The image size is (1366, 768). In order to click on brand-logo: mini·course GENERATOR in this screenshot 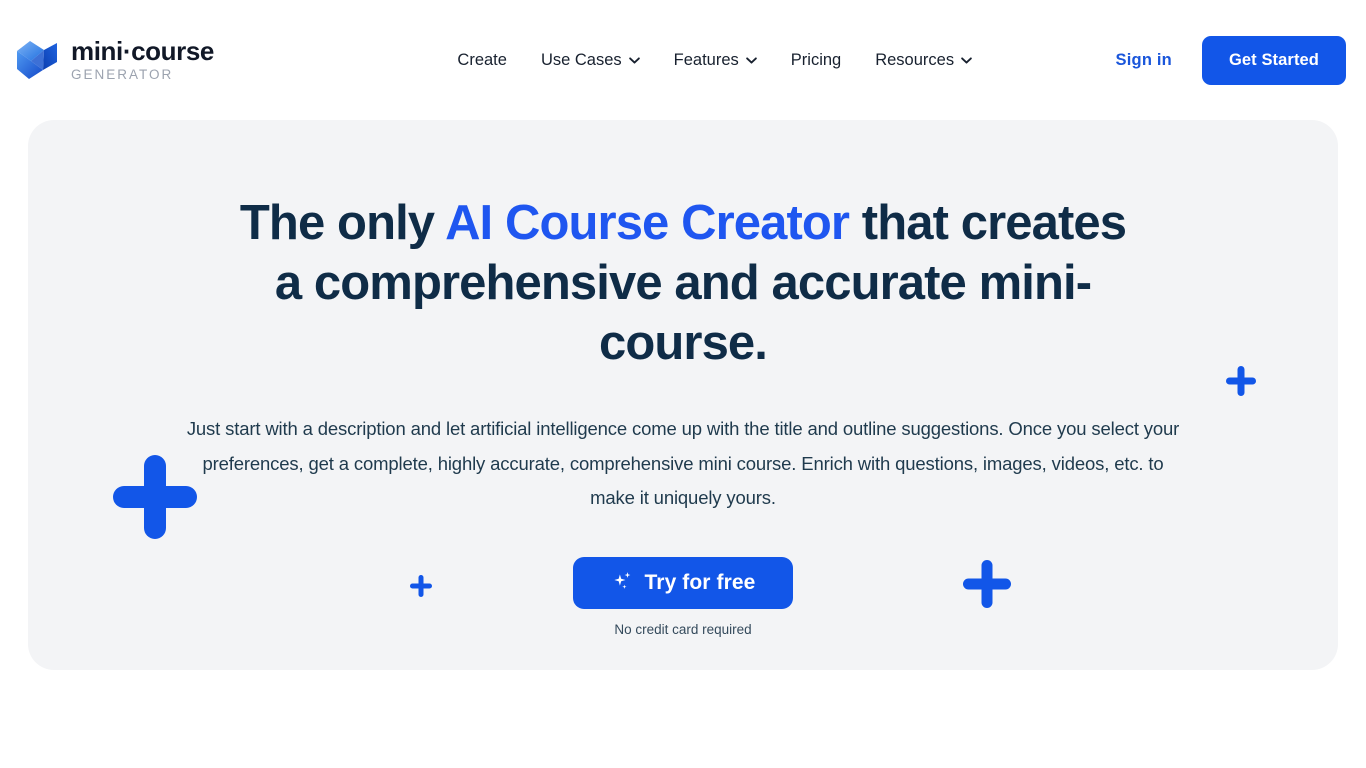, I will do `click(114, 60)`.